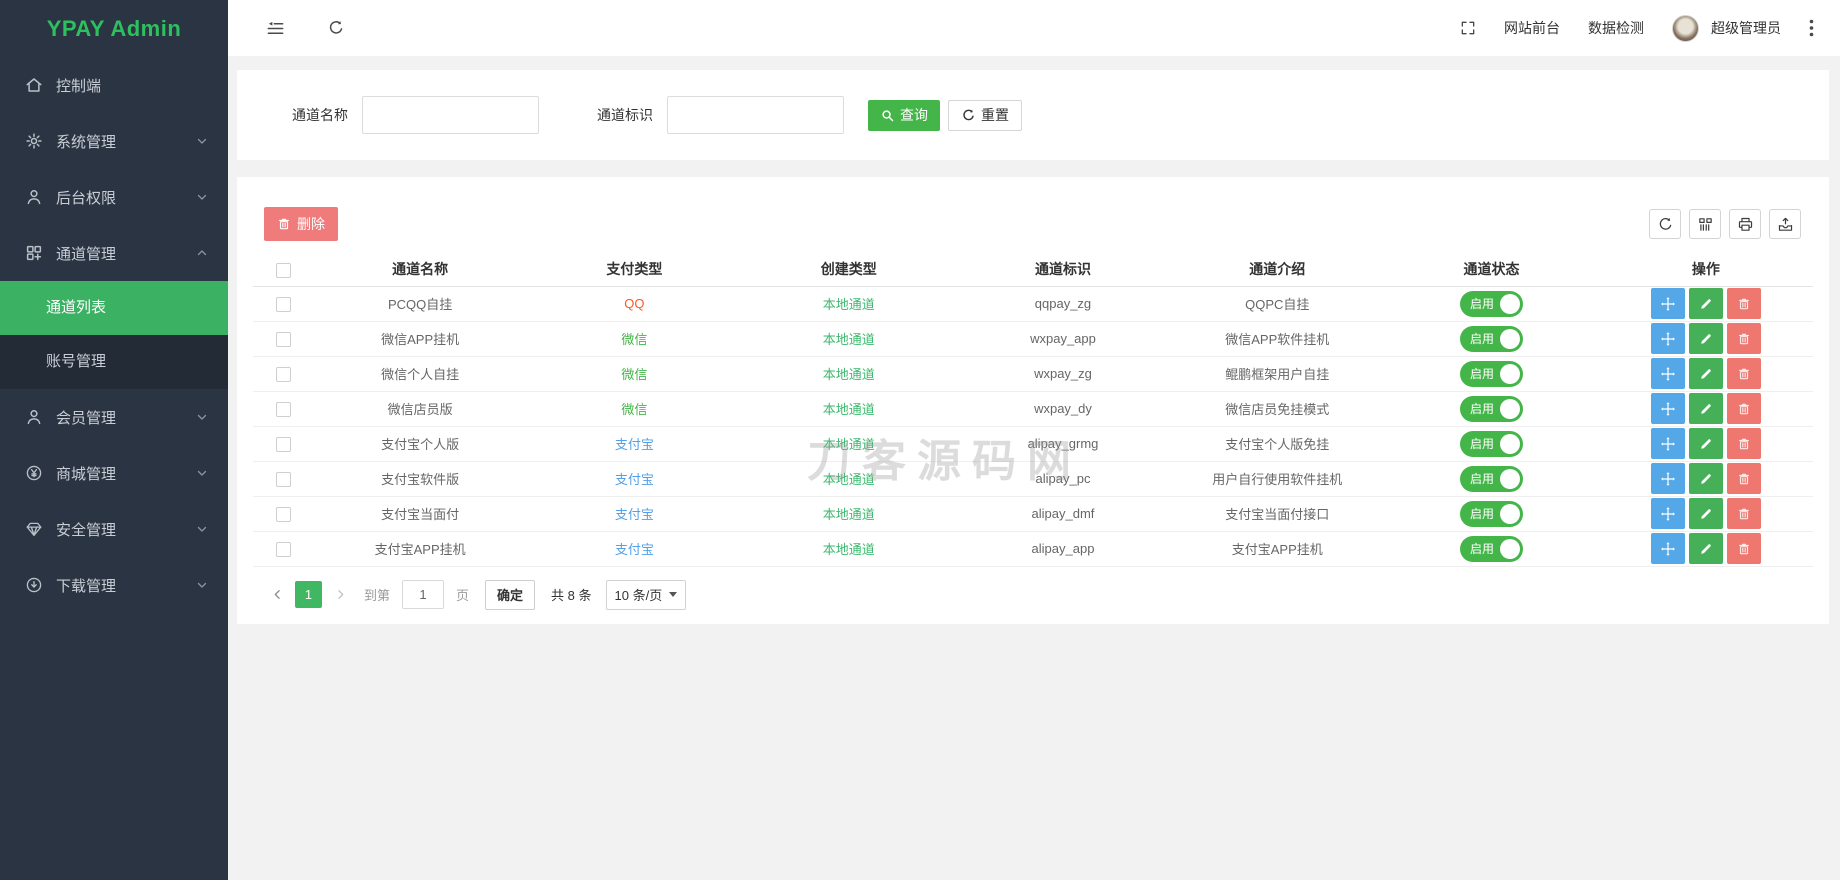 The width and height of the screenshot is (1840, 880). Describe the element at coordinates (1063, 374) in the screenshot. I see `channel-code-cell: wxpay_zg` at that location.